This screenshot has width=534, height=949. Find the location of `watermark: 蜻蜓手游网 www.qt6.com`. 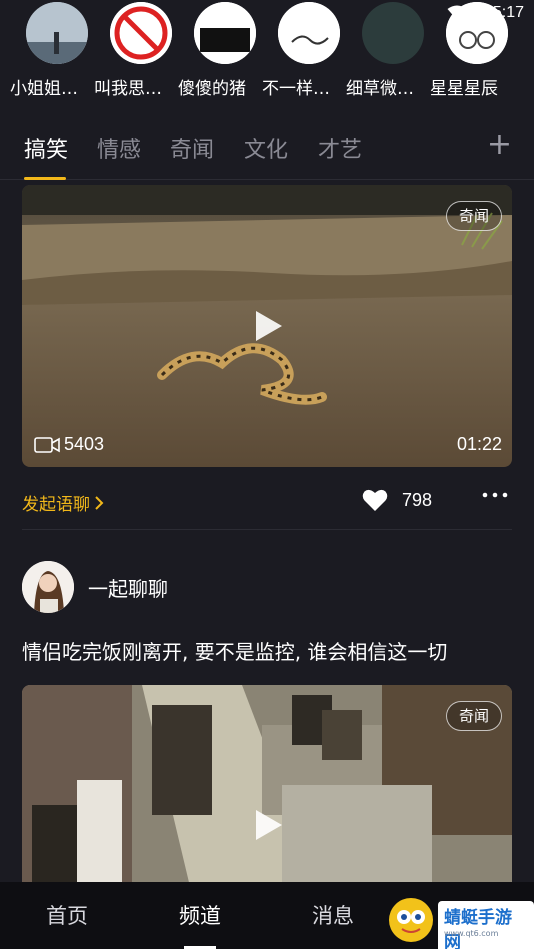

watermark: 蜻蜓手游网 www.qt6.com is located at coordinates (459, 920).